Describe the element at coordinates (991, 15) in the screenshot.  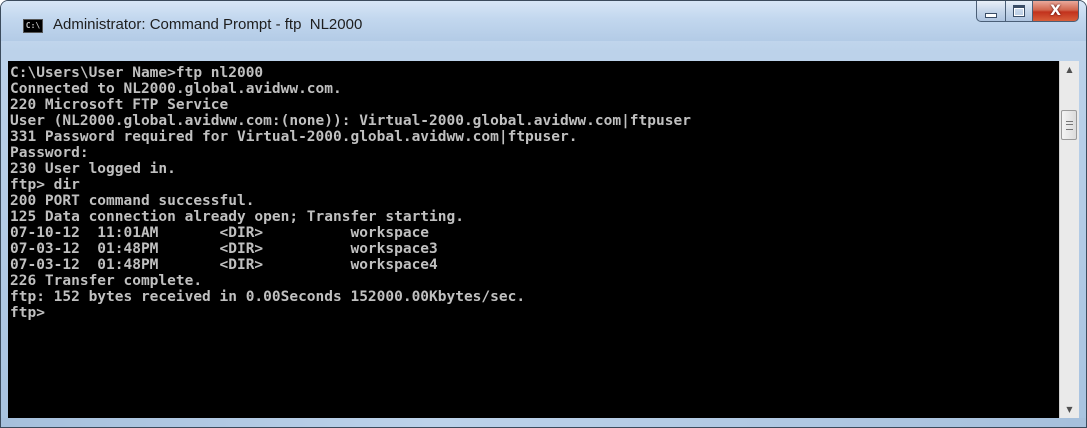
I see `minimize-icon` at that location.